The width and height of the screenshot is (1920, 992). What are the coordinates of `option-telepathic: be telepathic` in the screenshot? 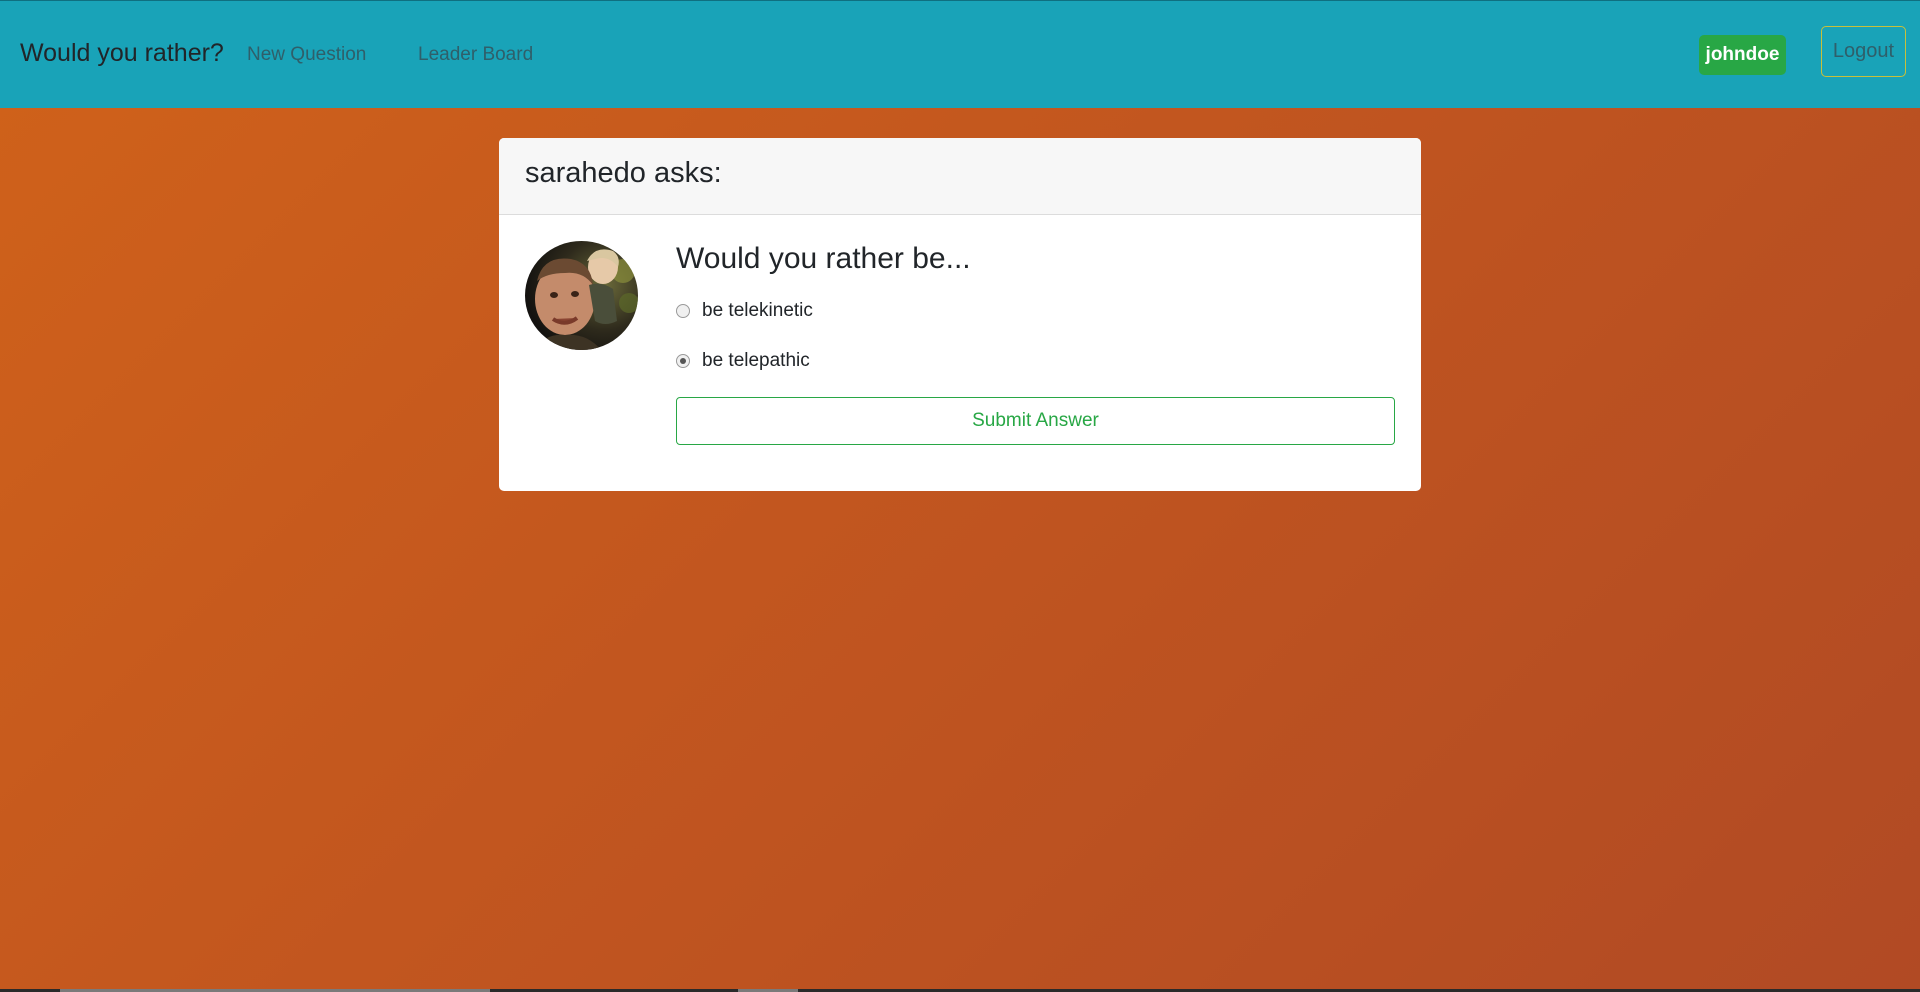 It's located at (743, 361).